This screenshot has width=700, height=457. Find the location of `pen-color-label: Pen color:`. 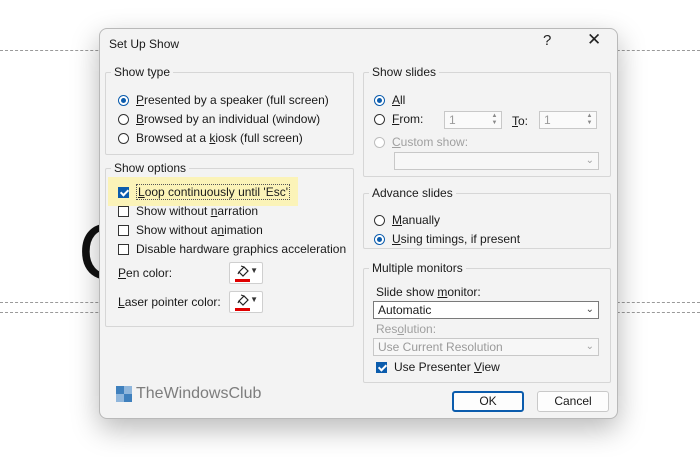

pen-color-label: Pen color: is located at coordinates (145, 273).